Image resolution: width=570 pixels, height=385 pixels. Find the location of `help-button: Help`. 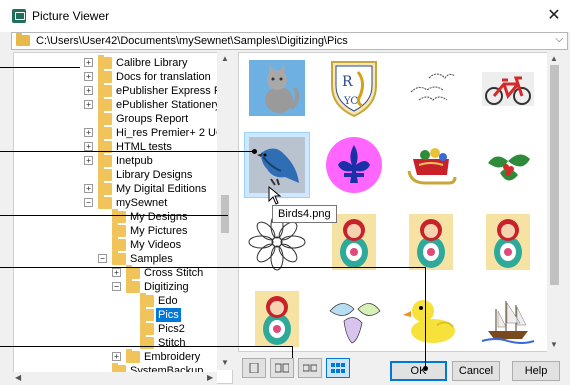

help-button: Help is located at coordinates (536, 371).